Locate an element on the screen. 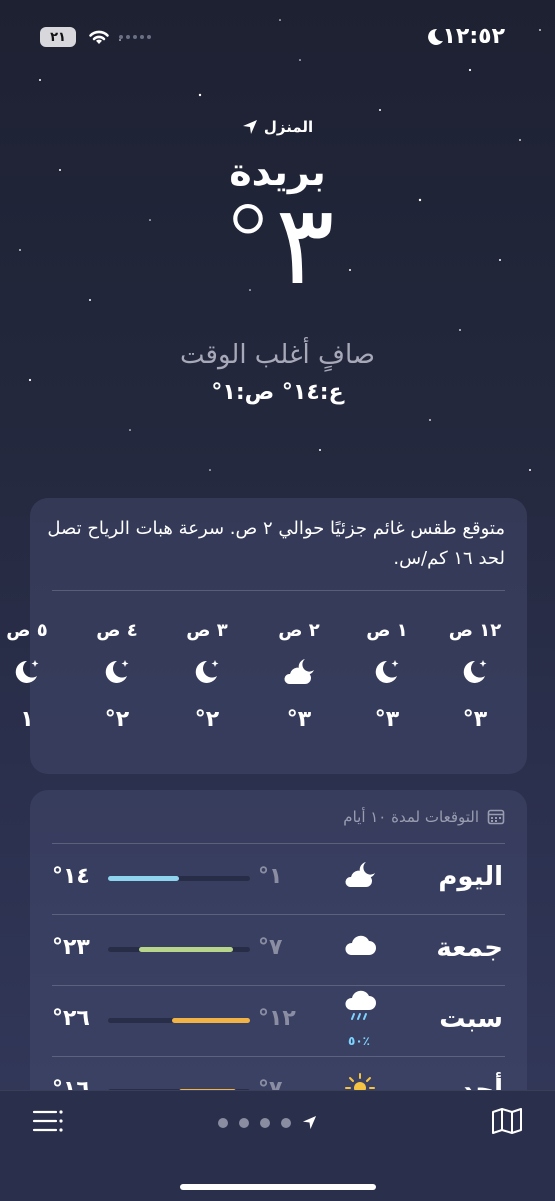 Image resolution: width=555 pixels, height=1201 pixels. signal-dots-icon is located at coordinates (135, 37).